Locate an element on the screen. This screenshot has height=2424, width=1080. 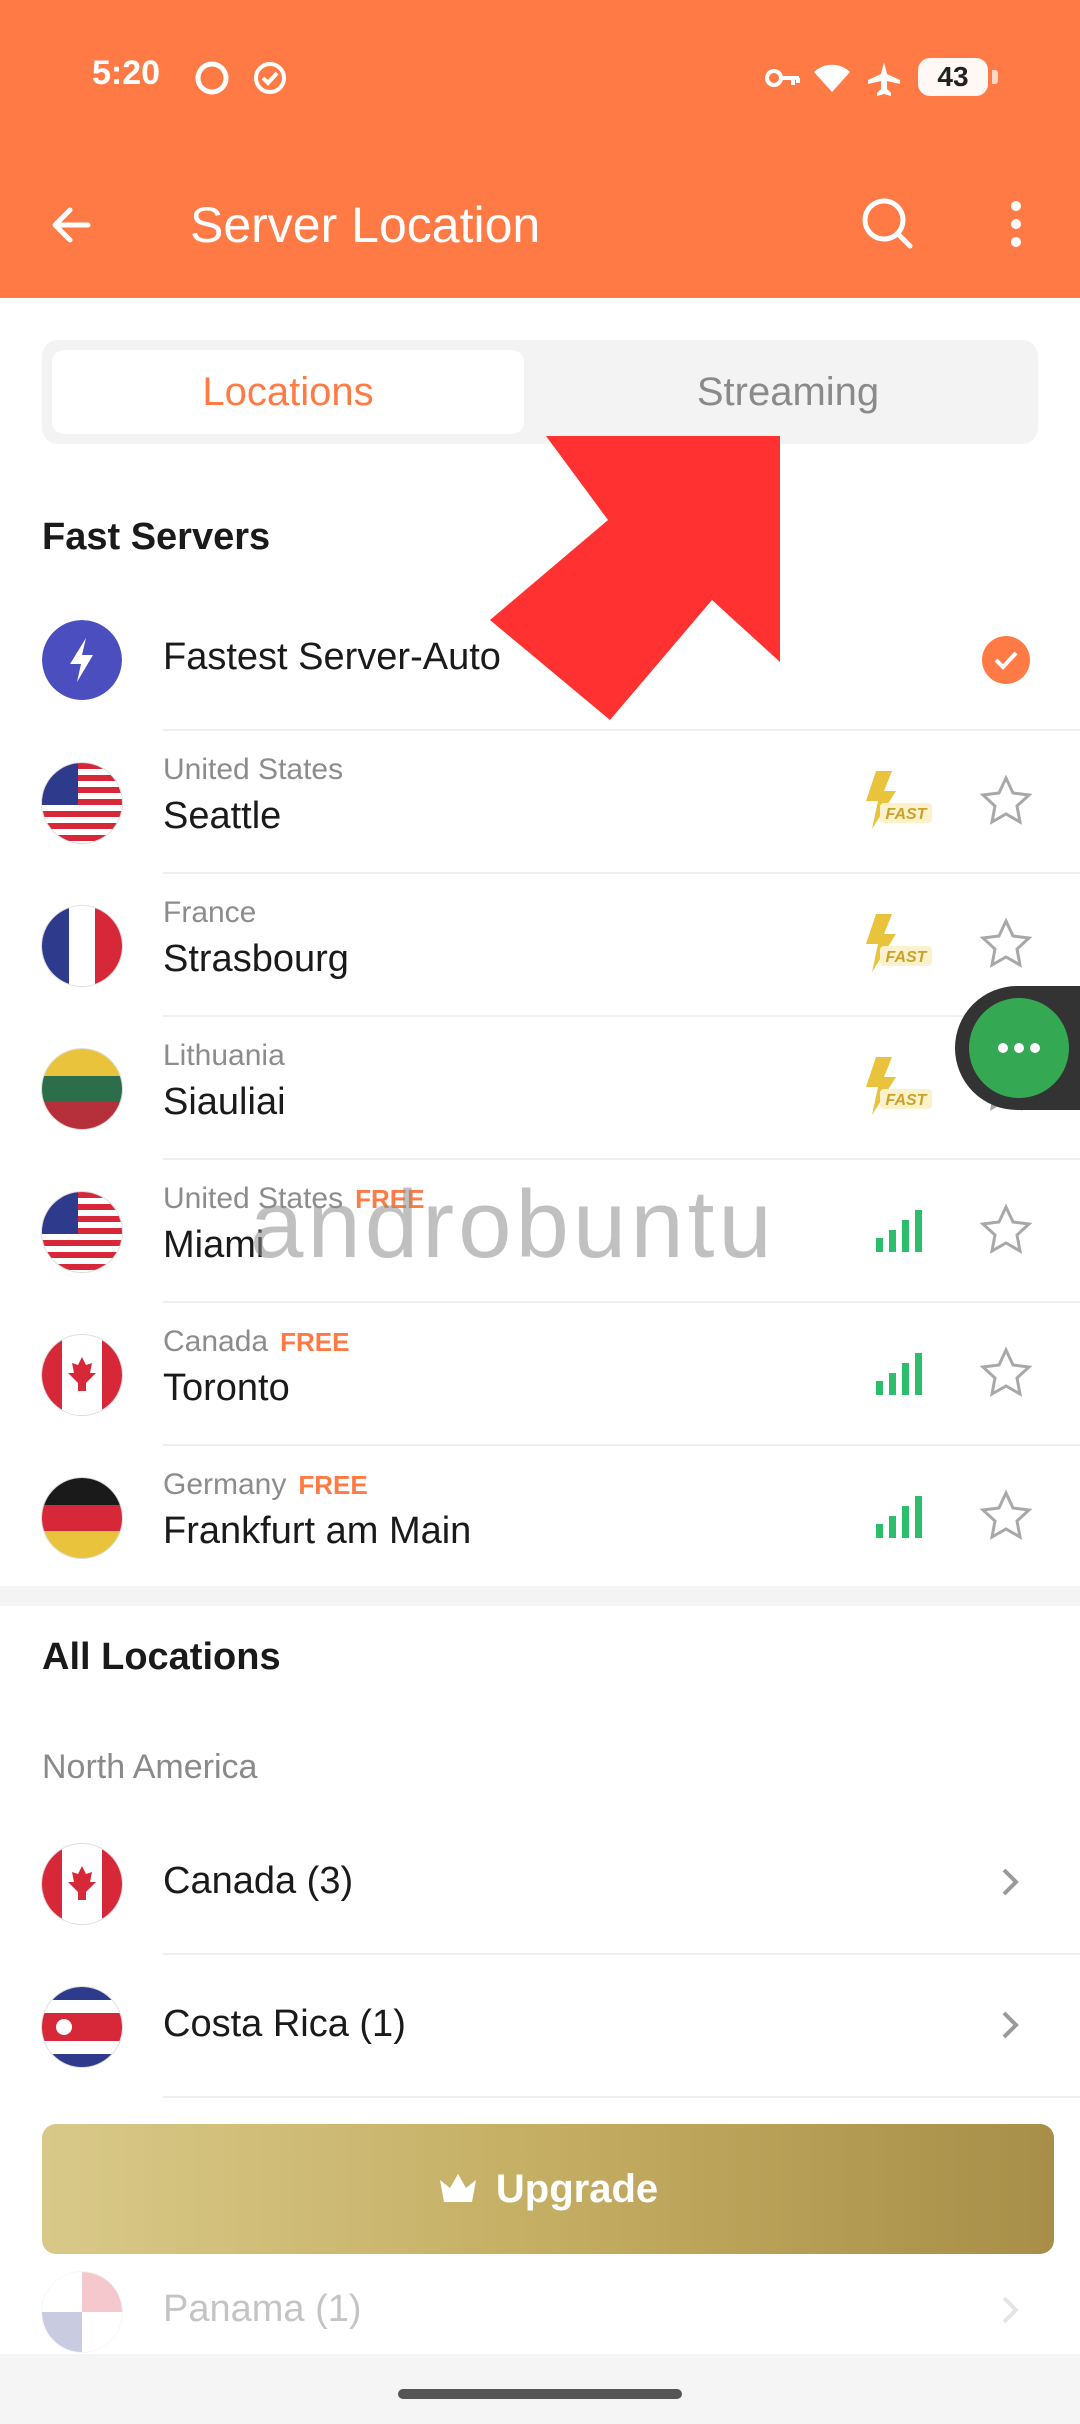
server-city: Frankfurt am Main is located at coordinates (317, 1531).